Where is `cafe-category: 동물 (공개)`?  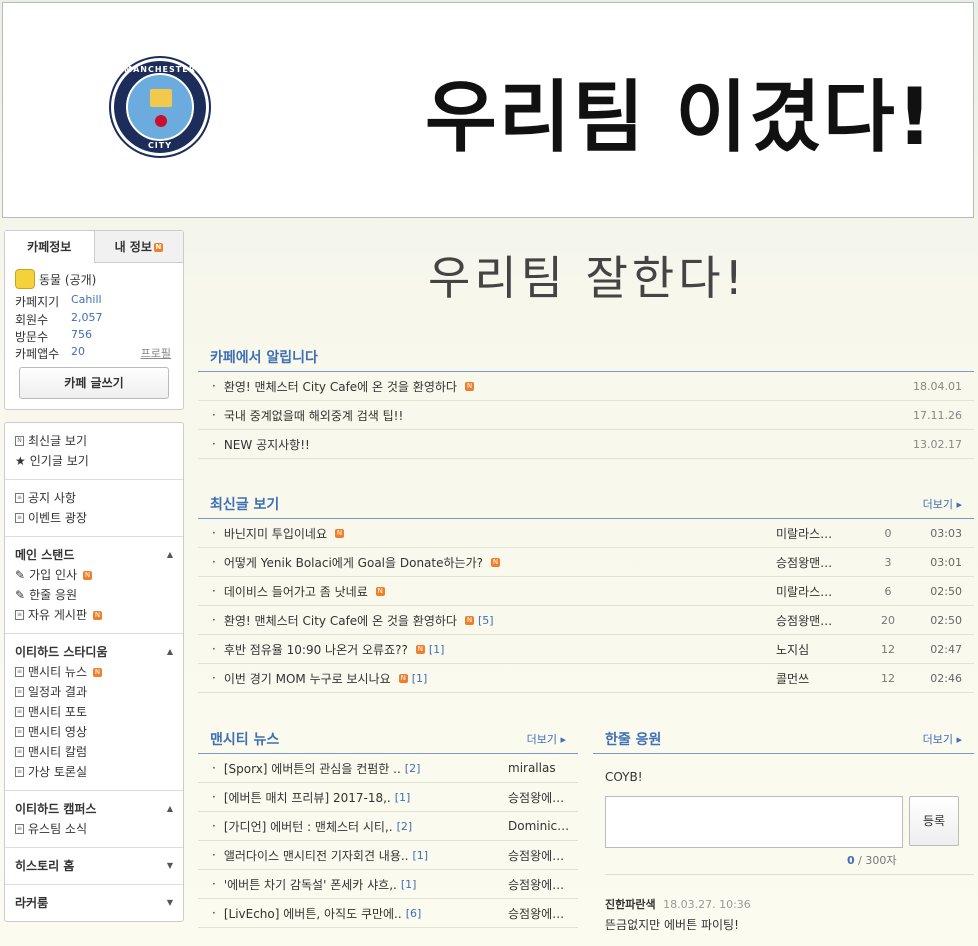 cafe-category: 동물 (공개) is located at coordinates (55, 279).